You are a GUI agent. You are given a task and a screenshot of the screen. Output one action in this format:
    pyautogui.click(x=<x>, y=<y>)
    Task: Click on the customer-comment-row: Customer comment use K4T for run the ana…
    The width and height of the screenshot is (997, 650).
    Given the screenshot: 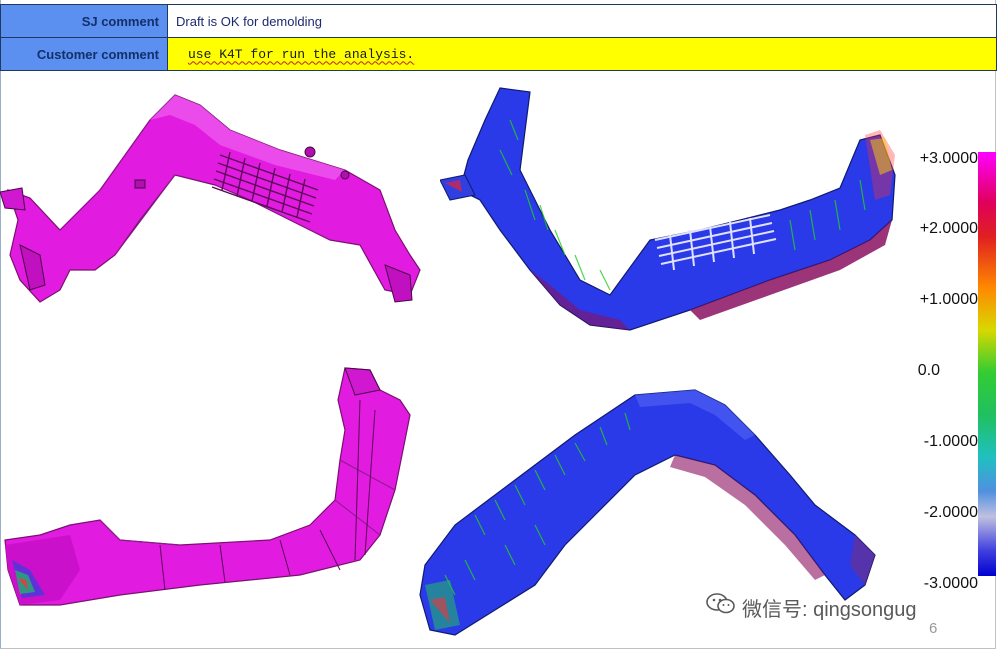 What is the action you would take?
    pyautogui.click(x=498, y=54)
    